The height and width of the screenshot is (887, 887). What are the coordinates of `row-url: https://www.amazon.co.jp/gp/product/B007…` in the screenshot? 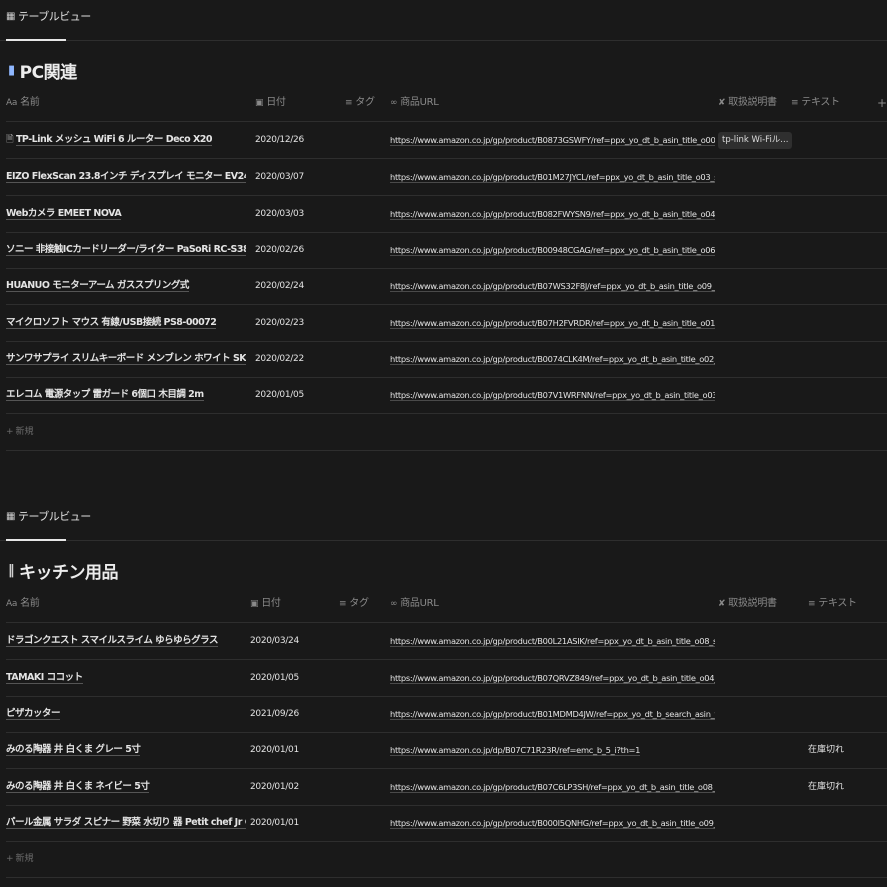 It's located at (552, 359).